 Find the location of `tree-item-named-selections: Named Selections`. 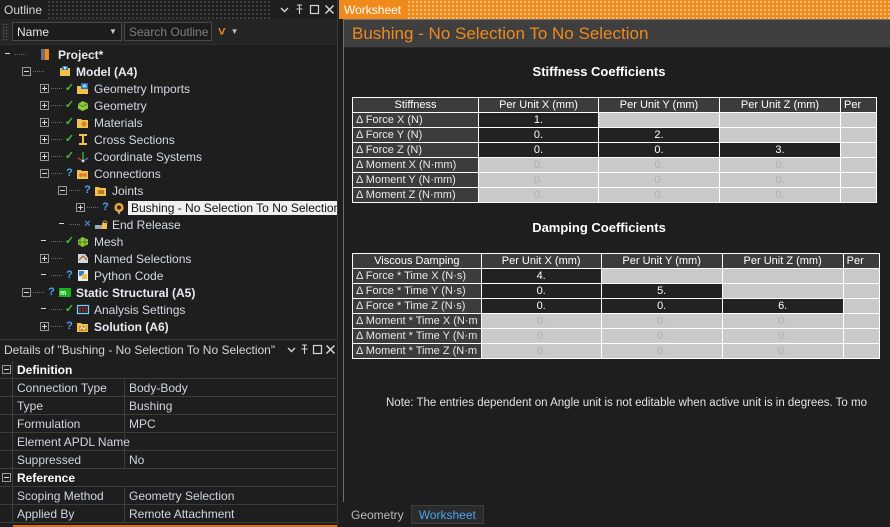

tree-item-named-selections: Named Selections is located at coordinates (168, 258).